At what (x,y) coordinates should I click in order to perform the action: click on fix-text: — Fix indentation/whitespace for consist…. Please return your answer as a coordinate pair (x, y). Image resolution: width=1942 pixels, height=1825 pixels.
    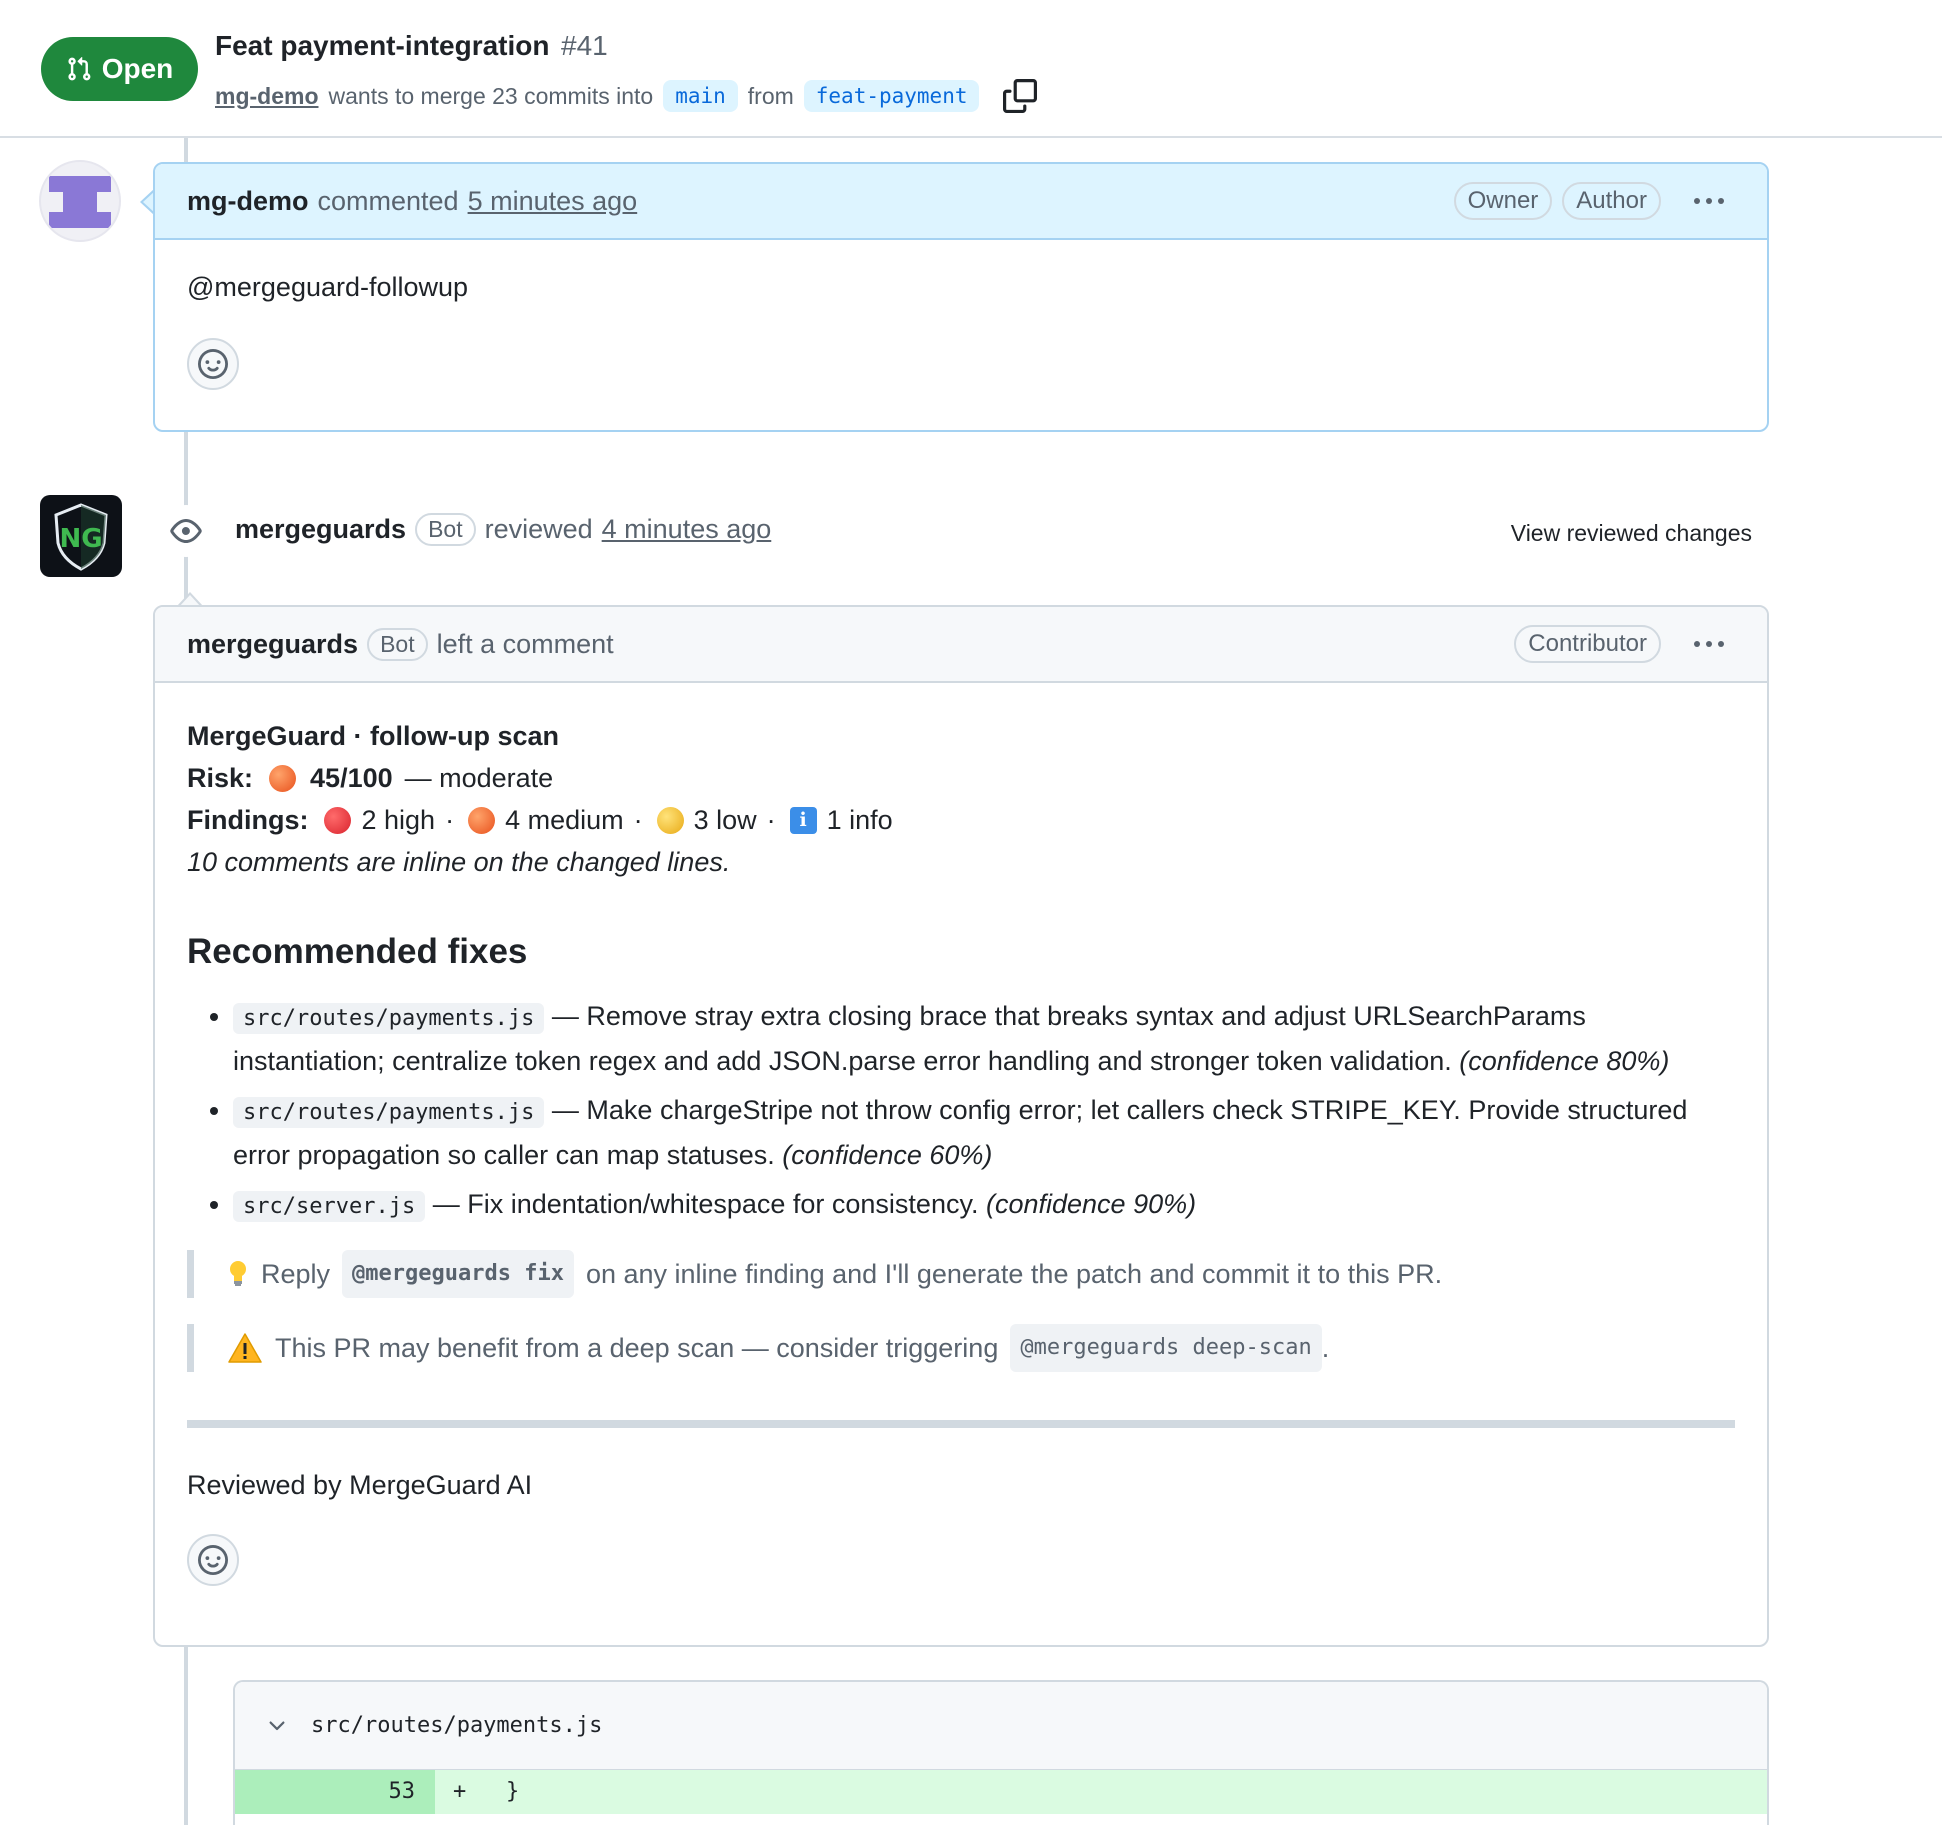
    Looking at the image, I should click on (705, 1204).